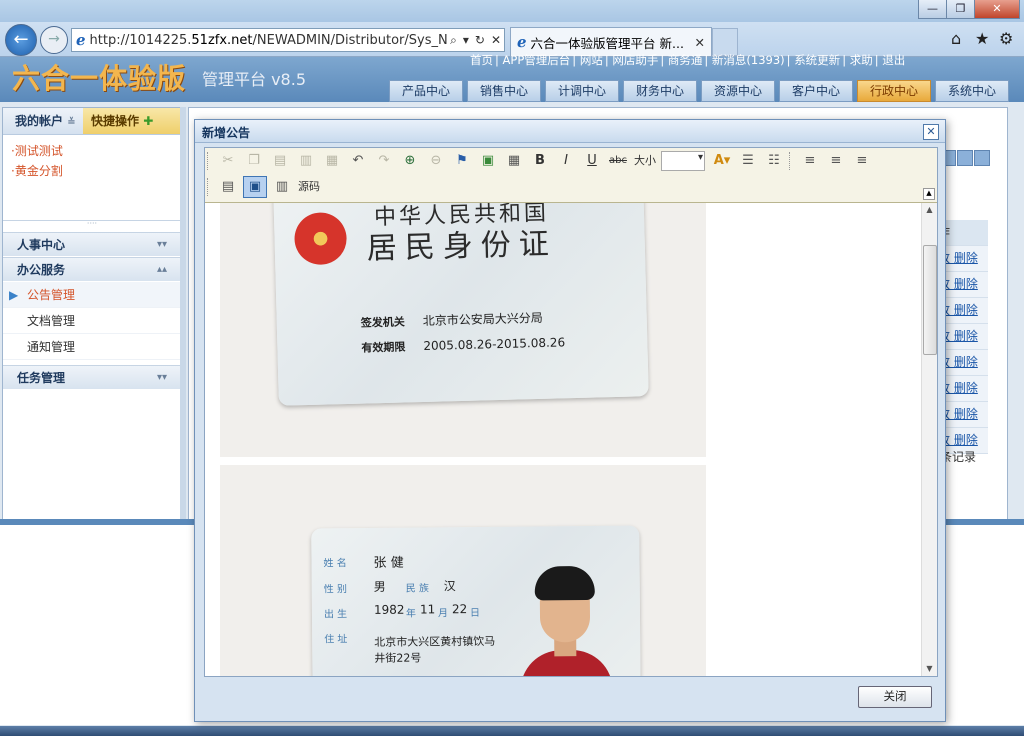  What do you see at coordinates (92, 347) in the screenshot?
I see `sidebar-item-notify-mgmt: 通知管理` at bounding box center [92, 347].